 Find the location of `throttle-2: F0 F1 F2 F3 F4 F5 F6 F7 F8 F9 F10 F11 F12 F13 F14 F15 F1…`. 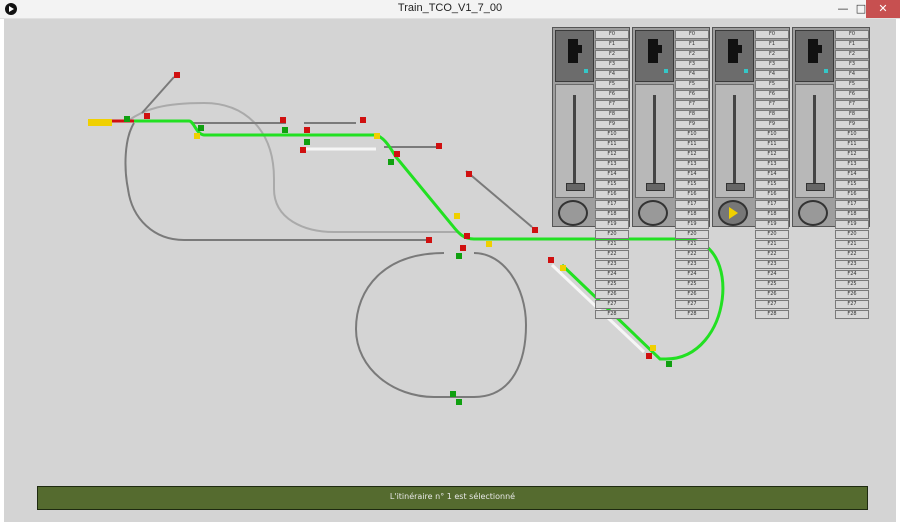

throttle-2: F0 F1 F2 F3 F4 F5 F6 F7 F8 F9 F10 F11 F12 F13 F14 F15 F1… is located at coordinates (671, 173).